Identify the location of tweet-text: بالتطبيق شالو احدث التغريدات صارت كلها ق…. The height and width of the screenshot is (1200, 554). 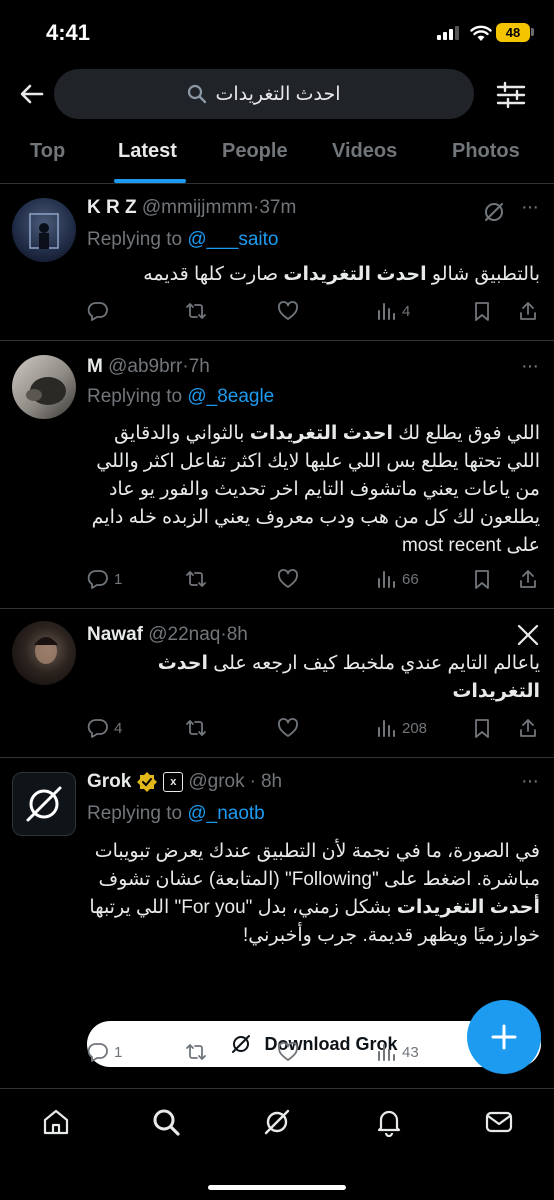
(313, 275).